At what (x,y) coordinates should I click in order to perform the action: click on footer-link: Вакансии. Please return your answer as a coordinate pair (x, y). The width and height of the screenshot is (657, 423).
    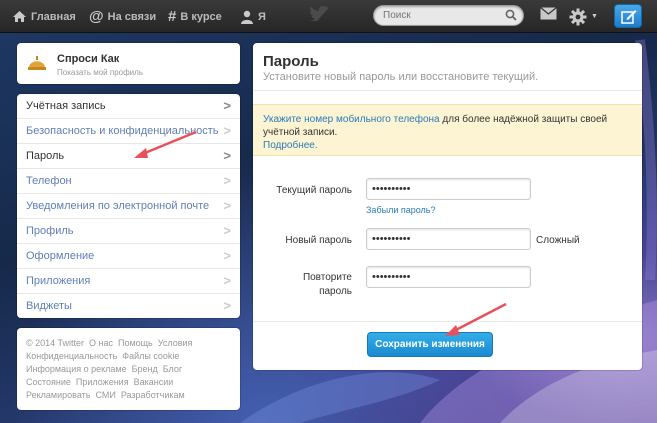
    Looking at the image, I should click on (154, 382).